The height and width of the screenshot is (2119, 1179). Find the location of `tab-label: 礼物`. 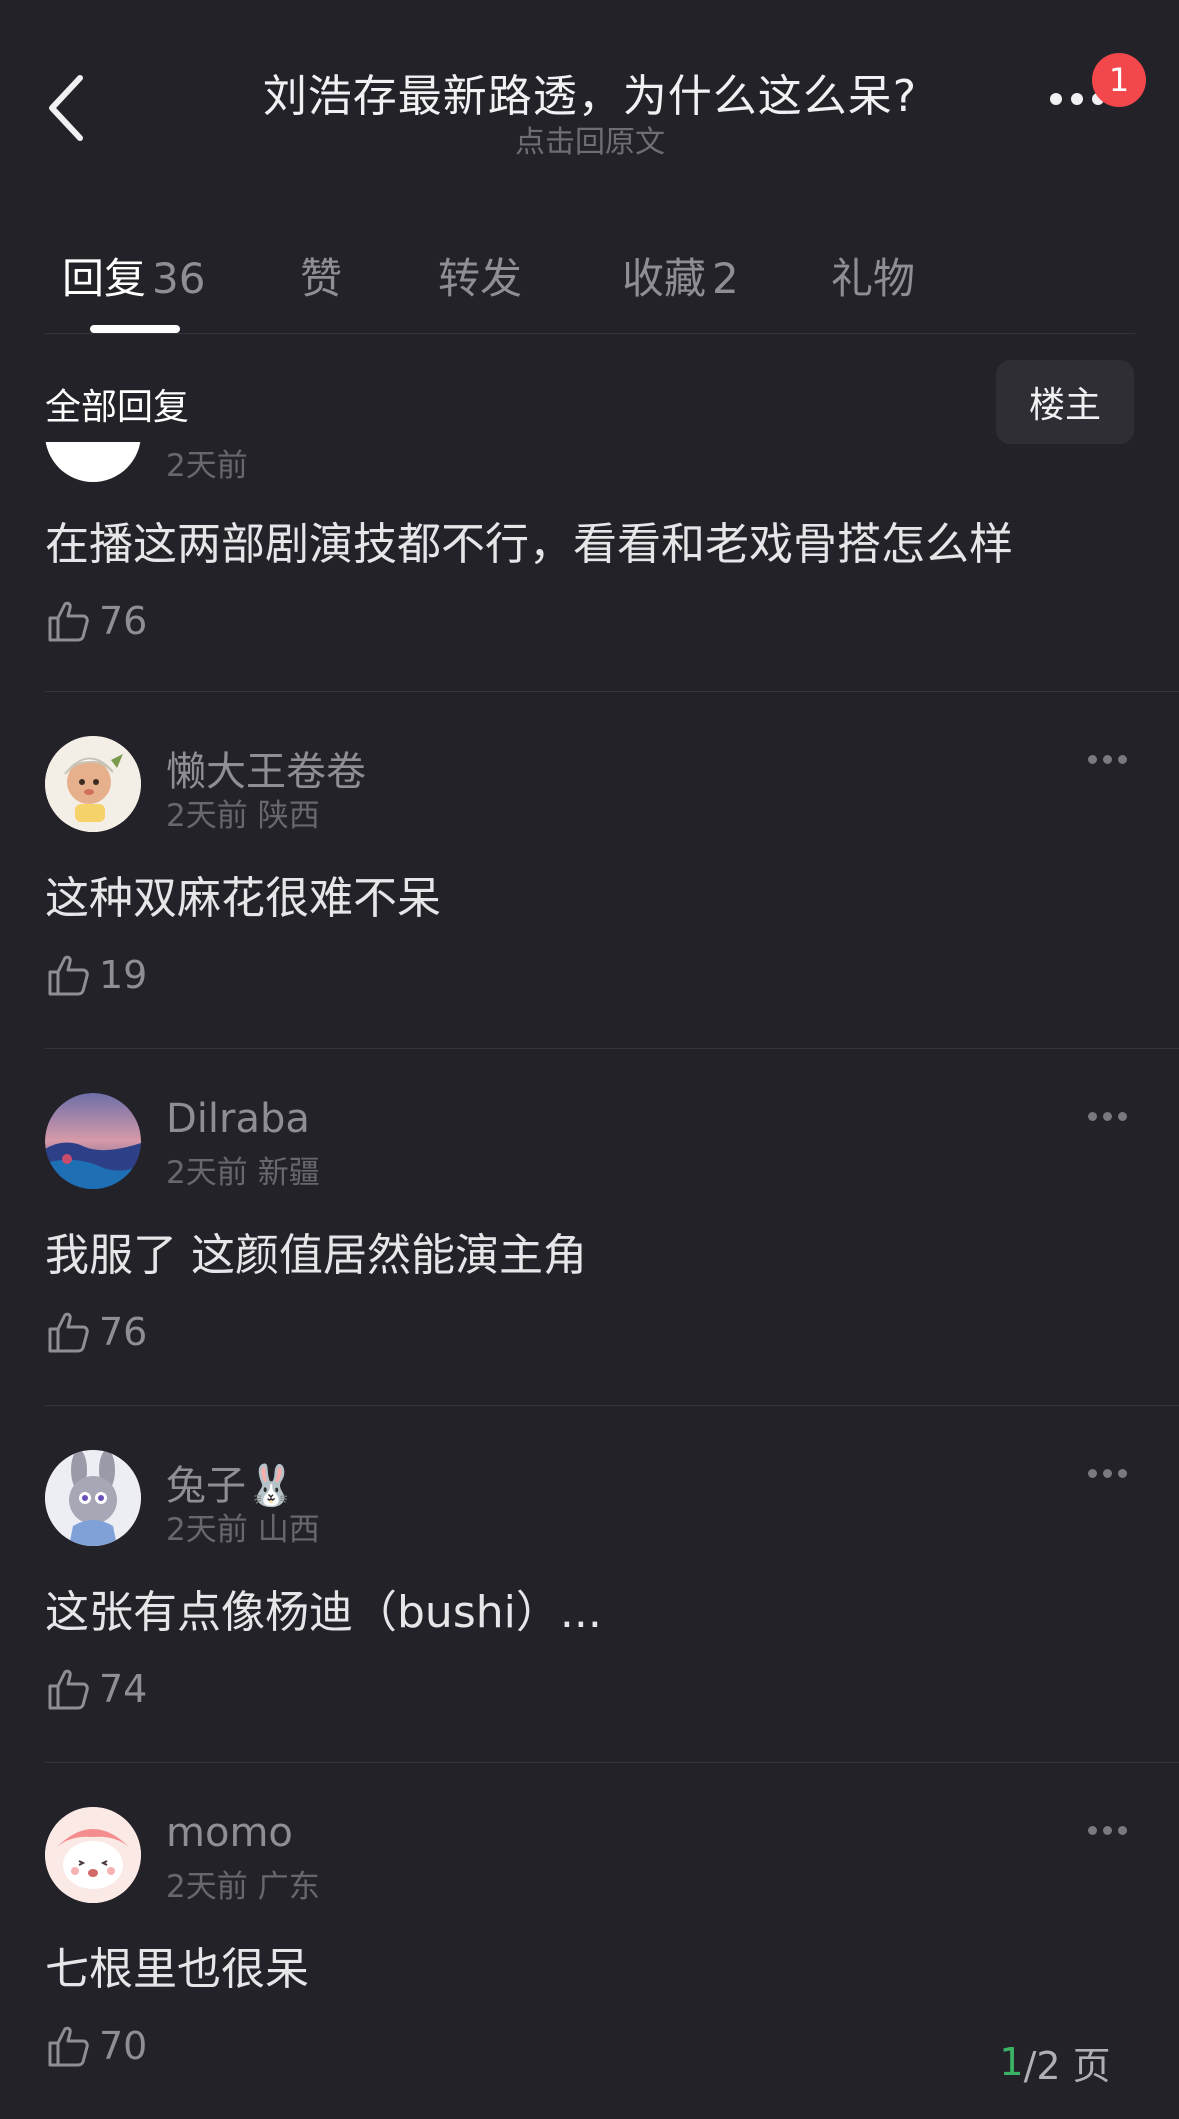

tab-label: 礼物 is located at coordinates (873, 278).